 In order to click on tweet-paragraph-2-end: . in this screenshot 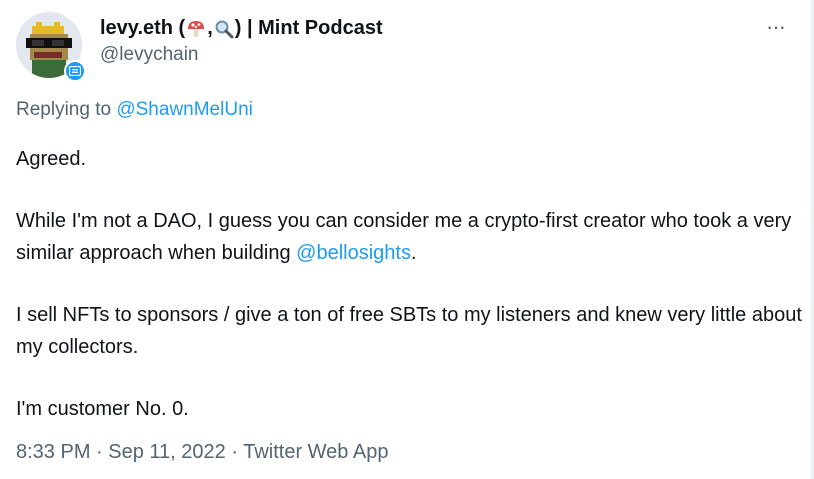, I will do `click(413, 253)`.